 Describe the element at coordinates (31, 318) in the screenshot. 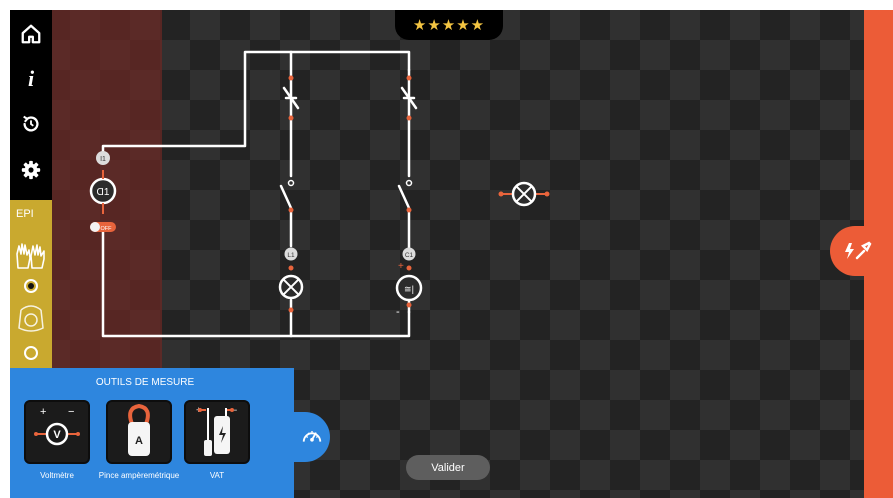

I see `face-shield-icon` at that location.